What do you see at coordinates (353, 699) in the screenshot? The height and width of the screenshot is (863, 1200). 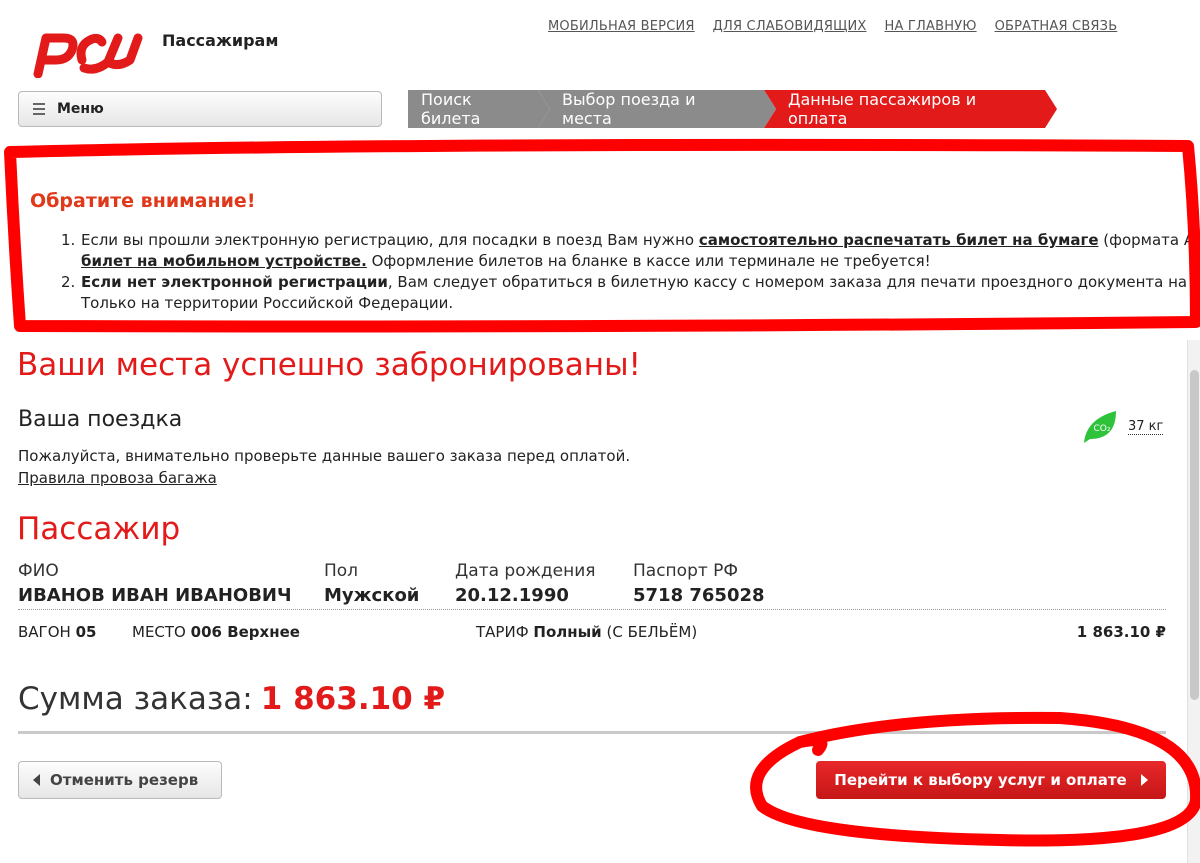 I see `order-total-value: 1 863.10 ₽` at bounding box center [353, 699].